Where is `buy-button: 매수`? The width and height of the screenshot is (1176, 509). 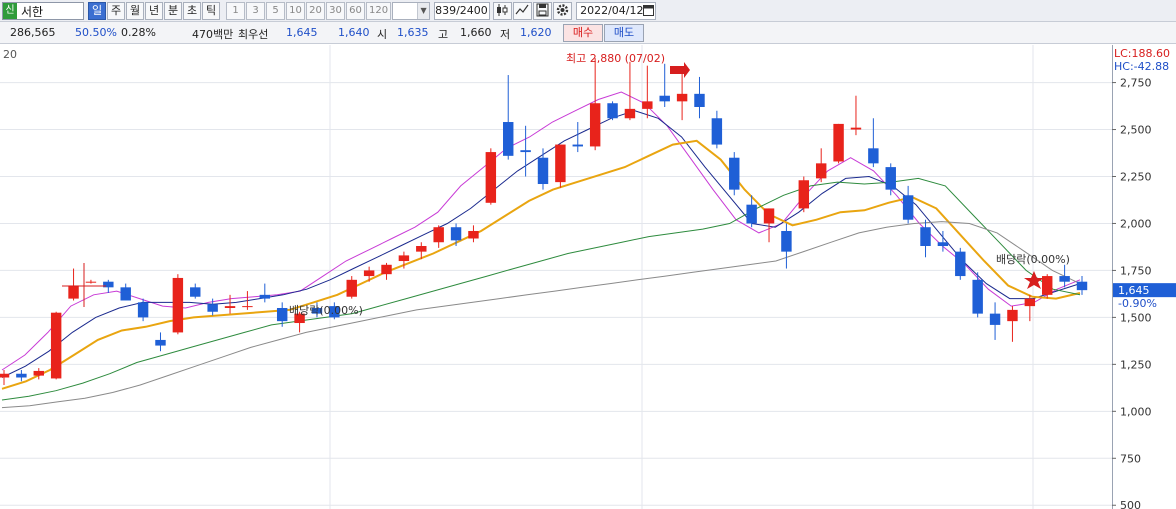 buy-button: 매수 is located at coordinates (583, 33).